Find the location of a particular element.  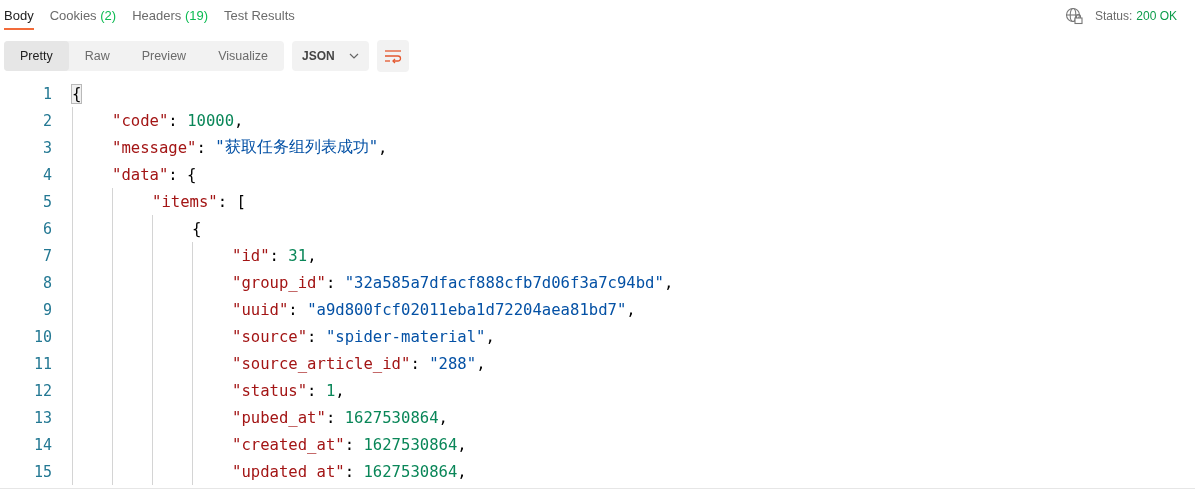

view-mode-tab: Raw is located at coordinates (97, 56).